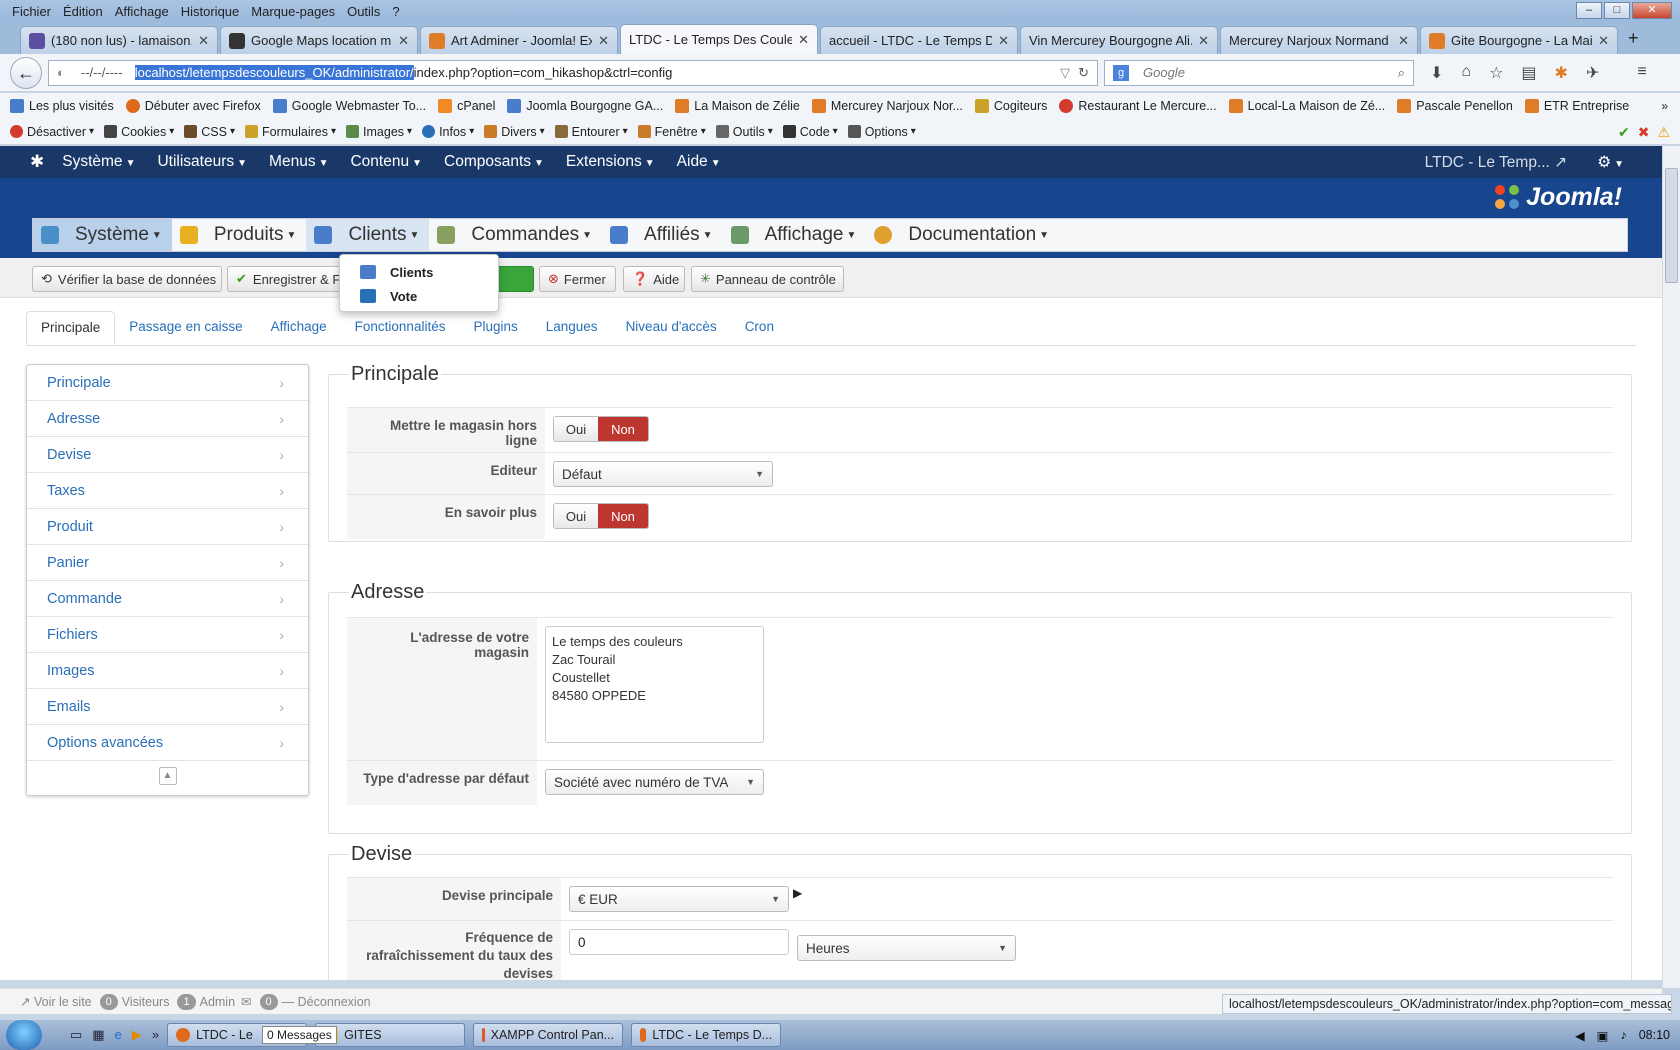 The width and height of the screenshot is (1680, 1050). I want to click on desktop-icon: ▭, so click(76, 1035).